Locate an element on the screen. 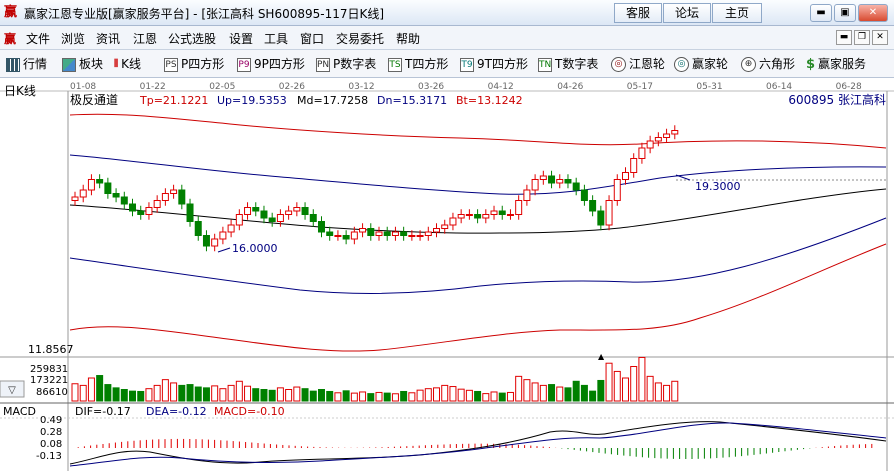  menu-browse: 浏览 is located at coordinates (73, 38).